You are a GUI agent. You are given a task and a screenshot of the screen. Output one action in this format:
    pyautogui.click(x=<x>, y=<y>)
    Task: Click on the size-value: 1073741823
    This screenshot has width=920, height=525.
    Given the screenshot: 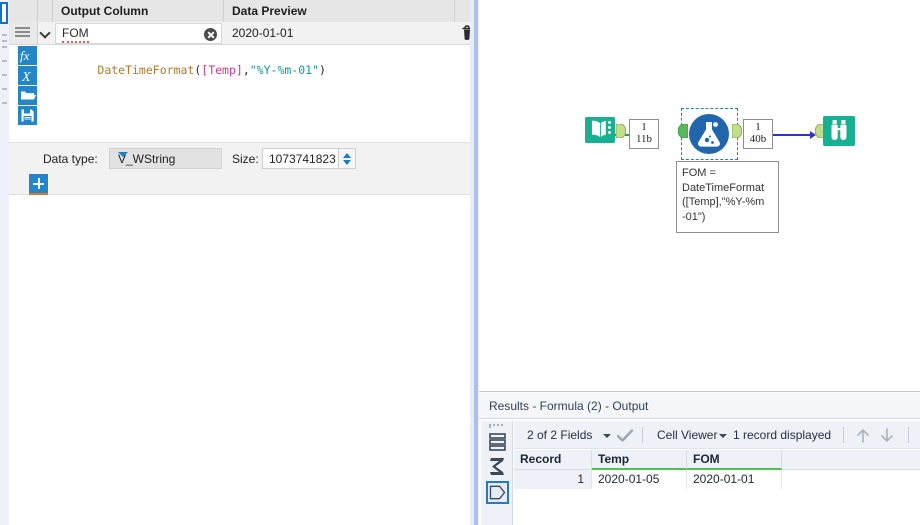 What is the action you would take?
    pyautogui.click(x=302, y=159)
    